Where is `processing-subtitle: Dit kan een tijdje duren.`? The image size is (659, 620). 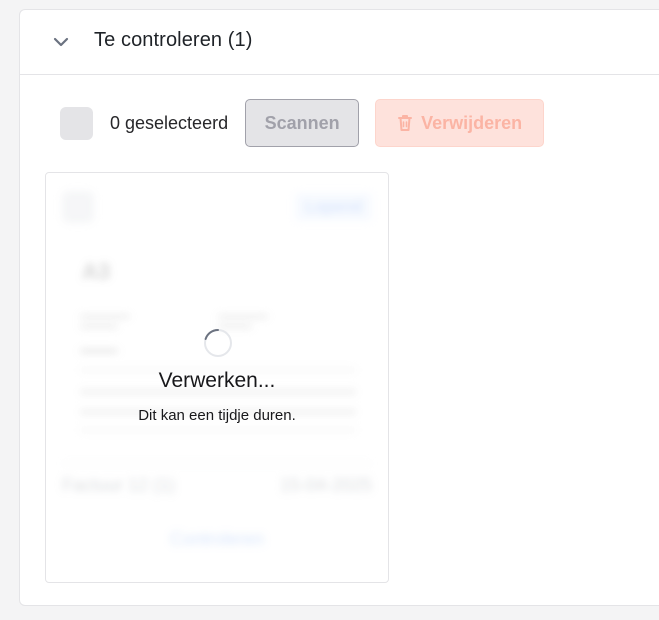
processing-subtitle: Dit kan een tijdje duren. is located at coordinates (217, 415).